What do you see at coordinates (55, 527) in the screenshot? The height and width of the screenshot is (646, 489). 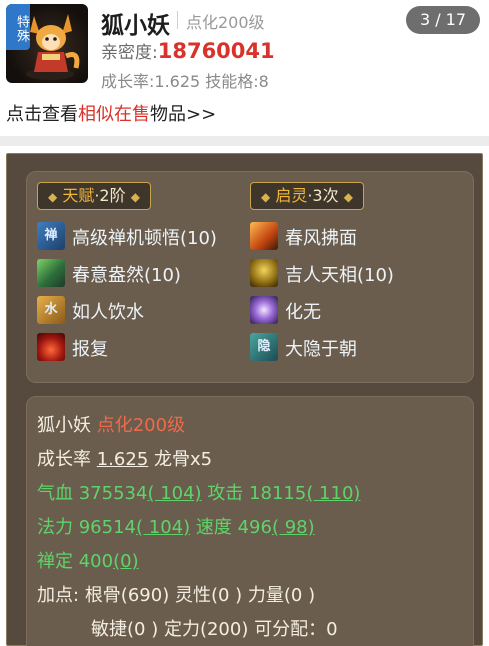 I see `mp-label: 法力` at bounding box center [55, 527].